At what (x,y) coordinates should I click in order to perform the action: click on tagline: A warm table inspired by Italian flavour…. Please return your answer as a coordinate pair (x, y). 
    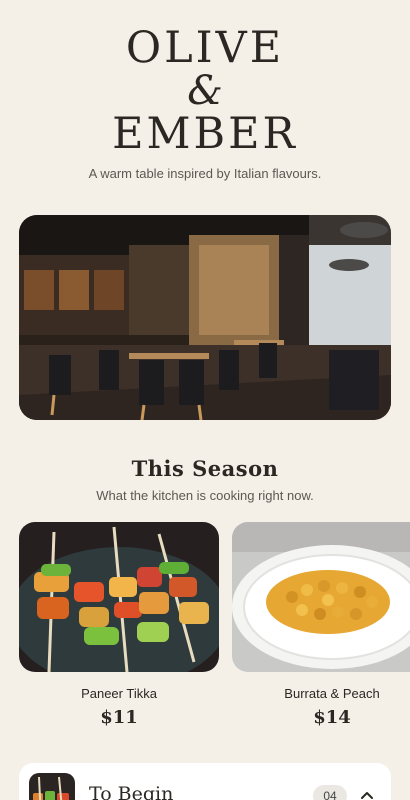
    Looking at the image, I should click on (205, 173).